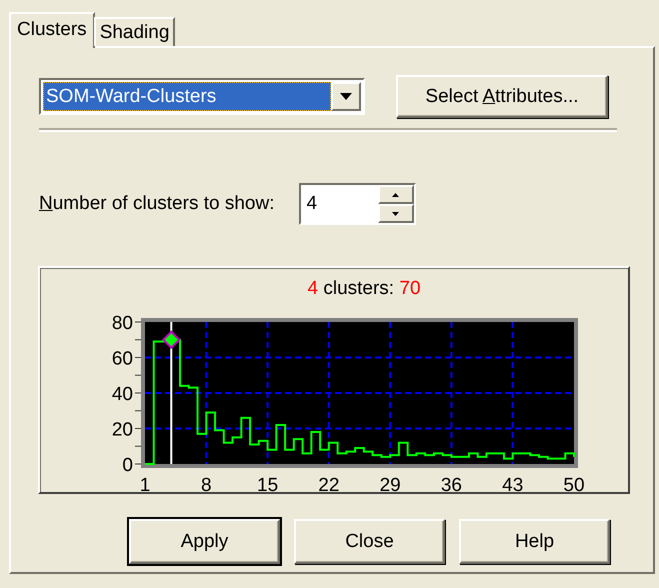 This screenshot has height=588, width=659. Describe the element at coordinates (122, 394) in the screenshot. I see `axis-label: 40` at that location.